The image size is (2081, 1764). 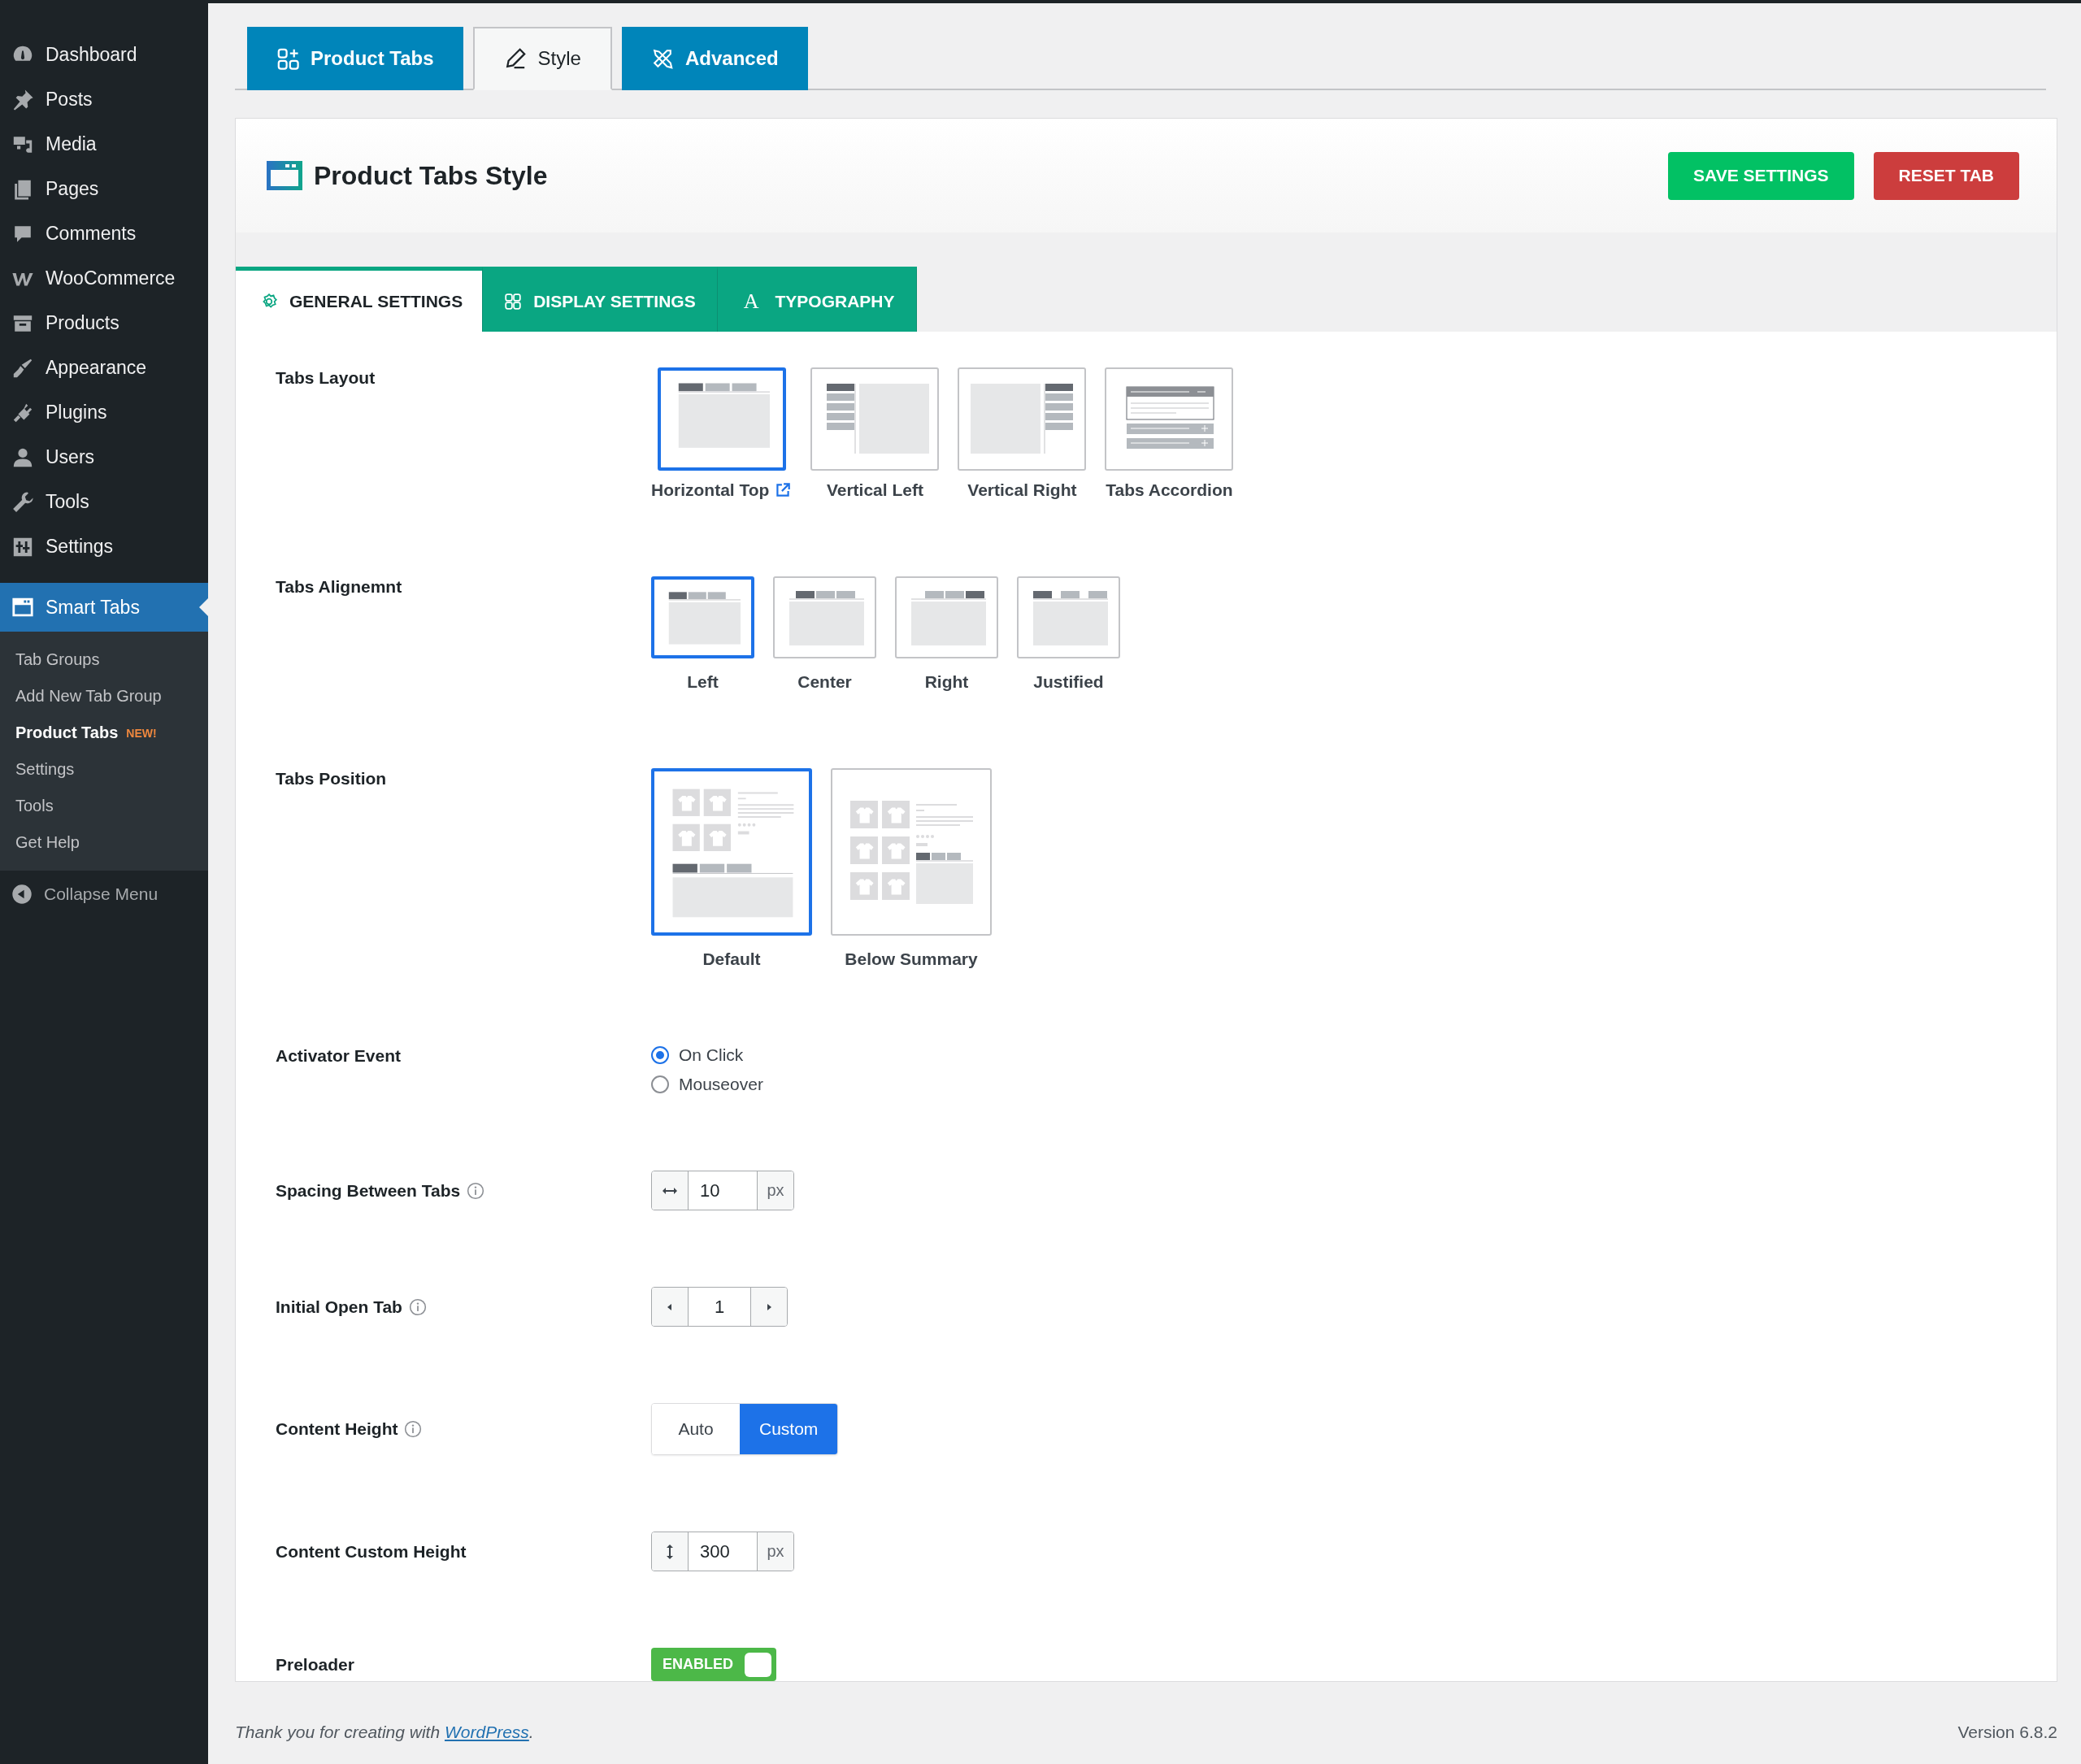 I want to click on submenu-item: Add New Tab Group, so click(x=104, y=696).